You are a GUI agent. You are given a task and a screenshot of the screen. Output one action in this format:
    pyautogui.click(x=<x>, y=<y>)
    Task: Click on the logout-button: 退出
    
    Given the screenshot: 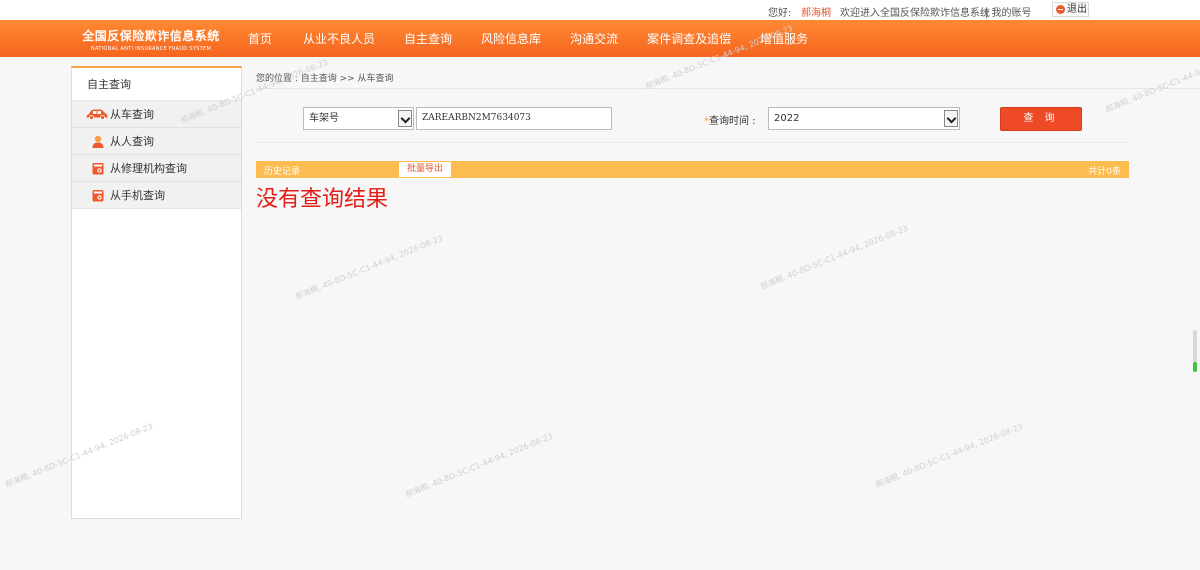 What is the action you would take?
    pyautogui.click(x=1070, y=9)
    